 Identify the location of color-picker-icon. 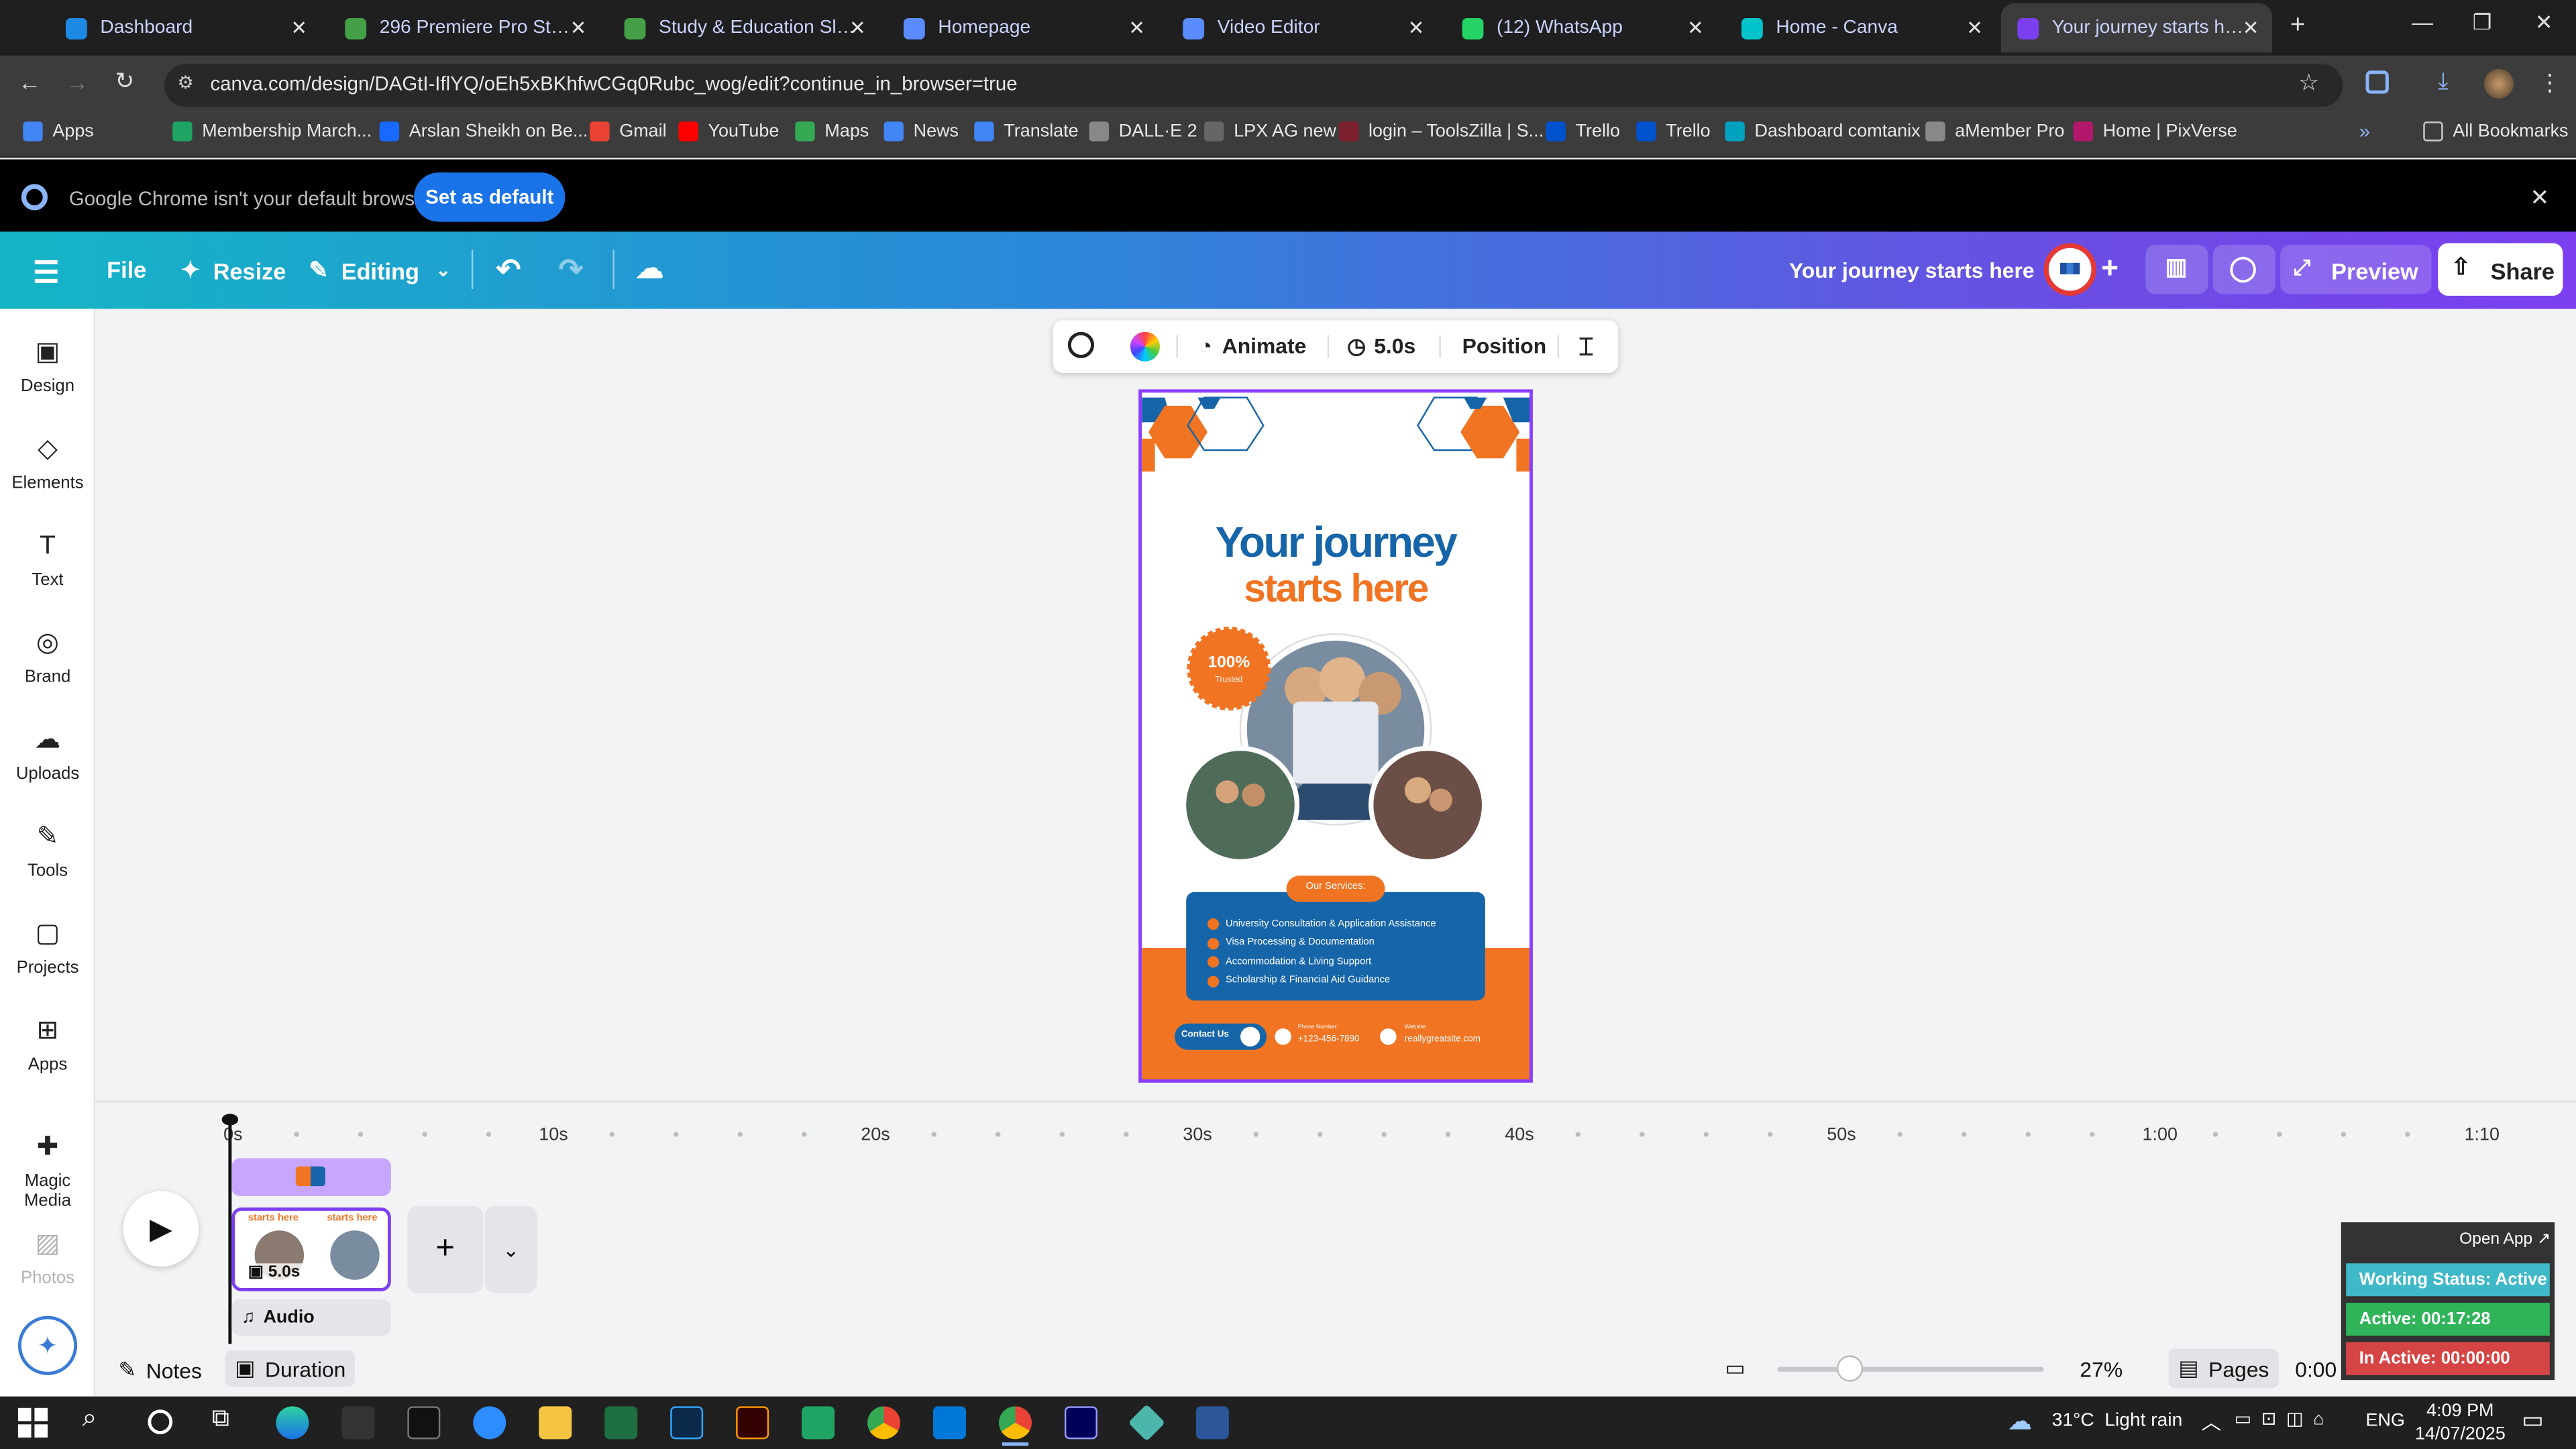
(1145, 346).